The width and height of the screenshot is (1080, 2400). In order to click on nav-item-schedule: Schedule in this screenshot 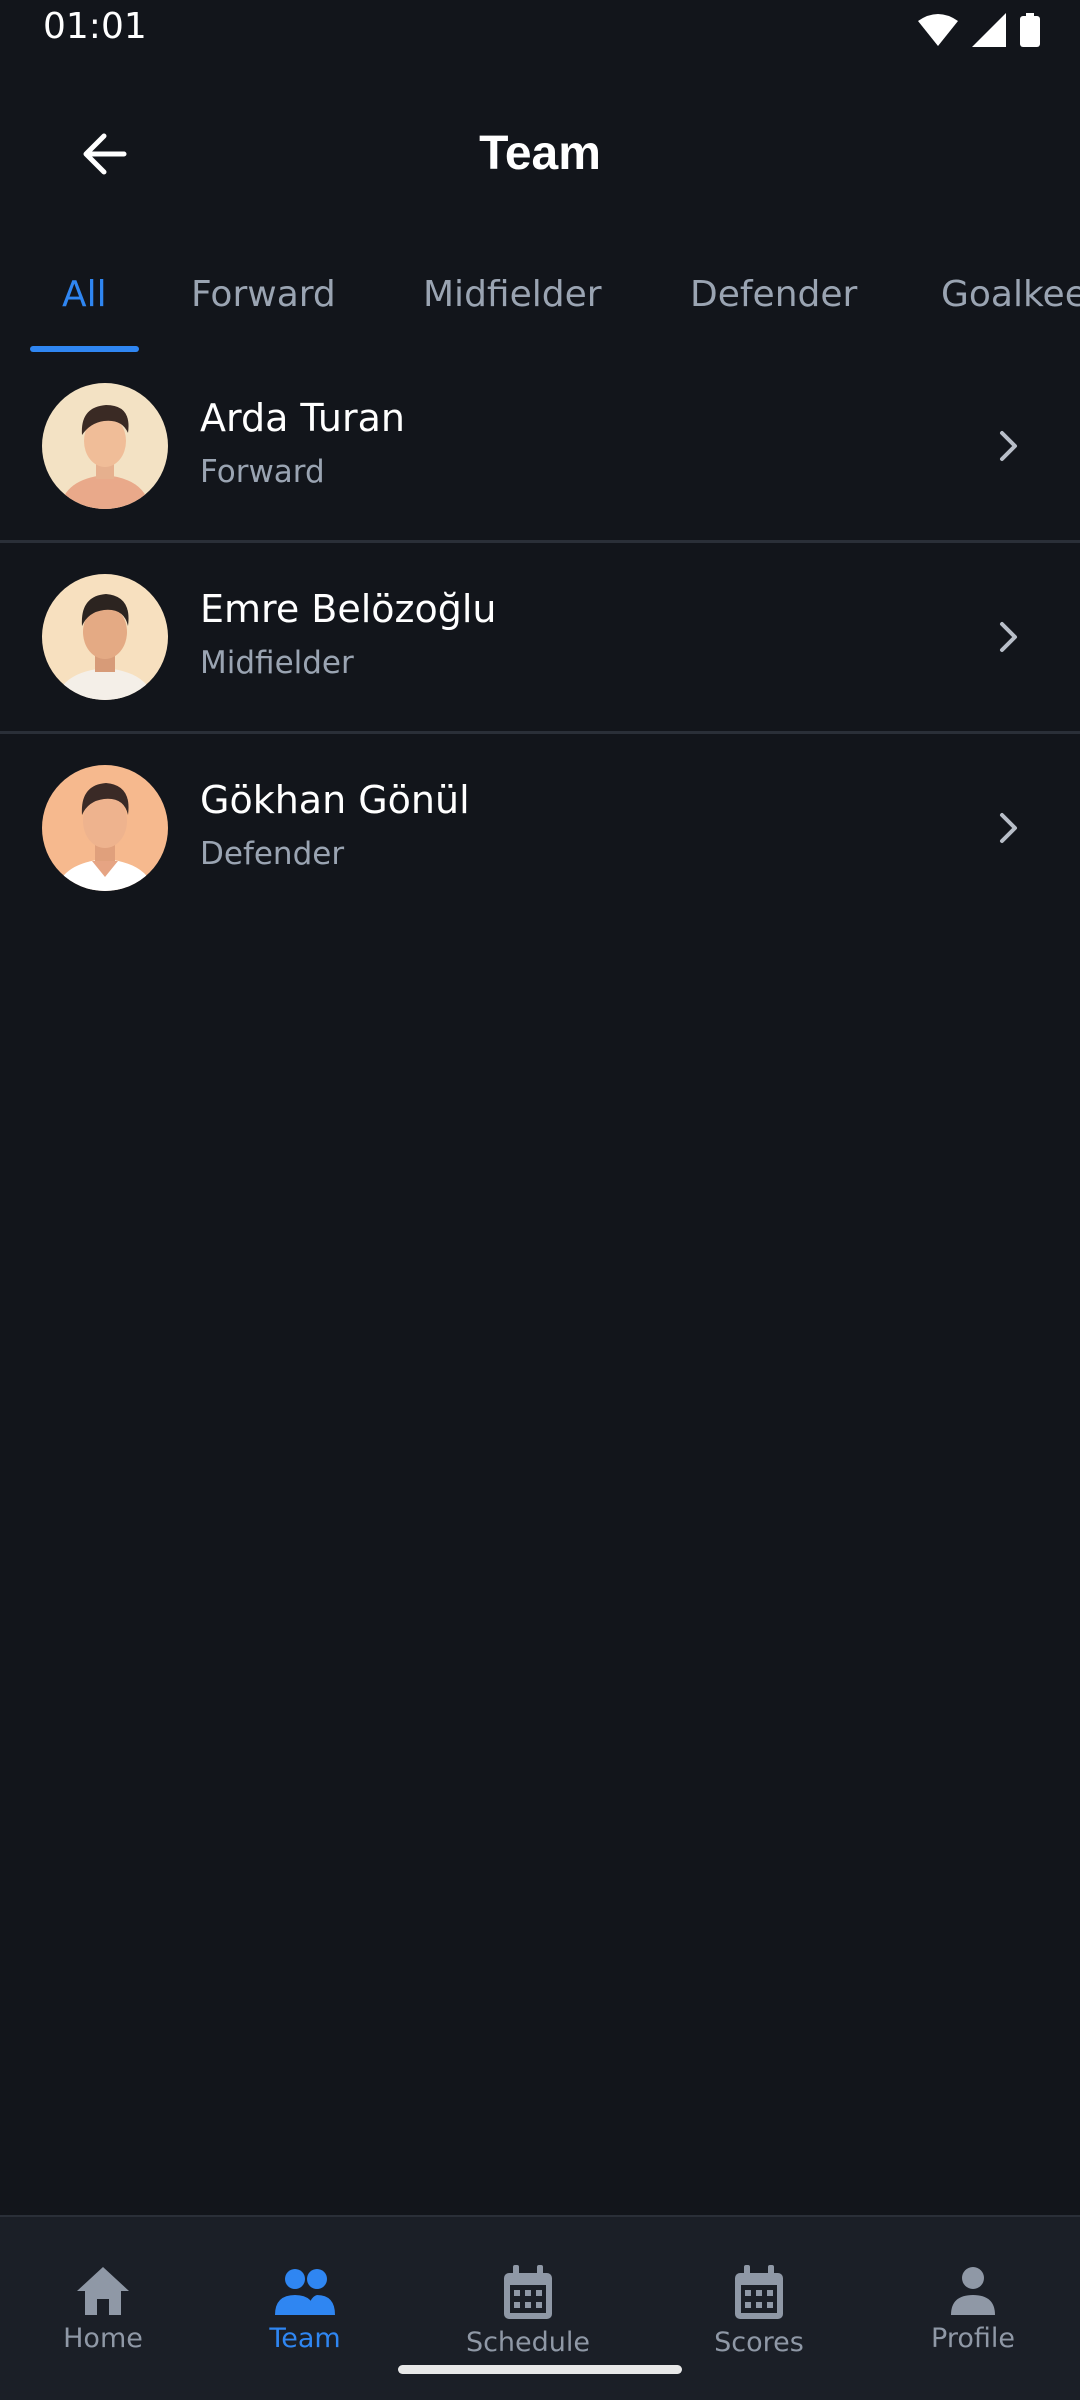, I will do `click(528, 2311)`.